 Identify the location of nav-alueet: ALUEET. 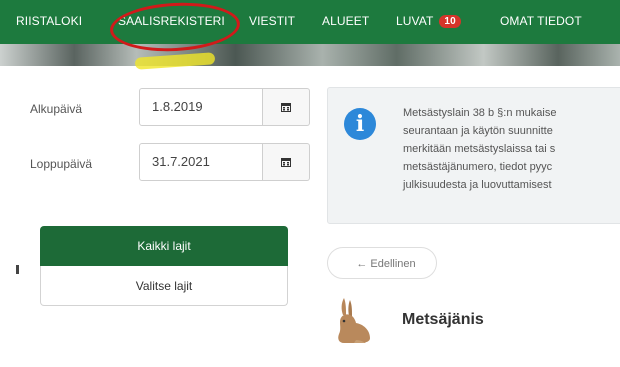
(345, 21).